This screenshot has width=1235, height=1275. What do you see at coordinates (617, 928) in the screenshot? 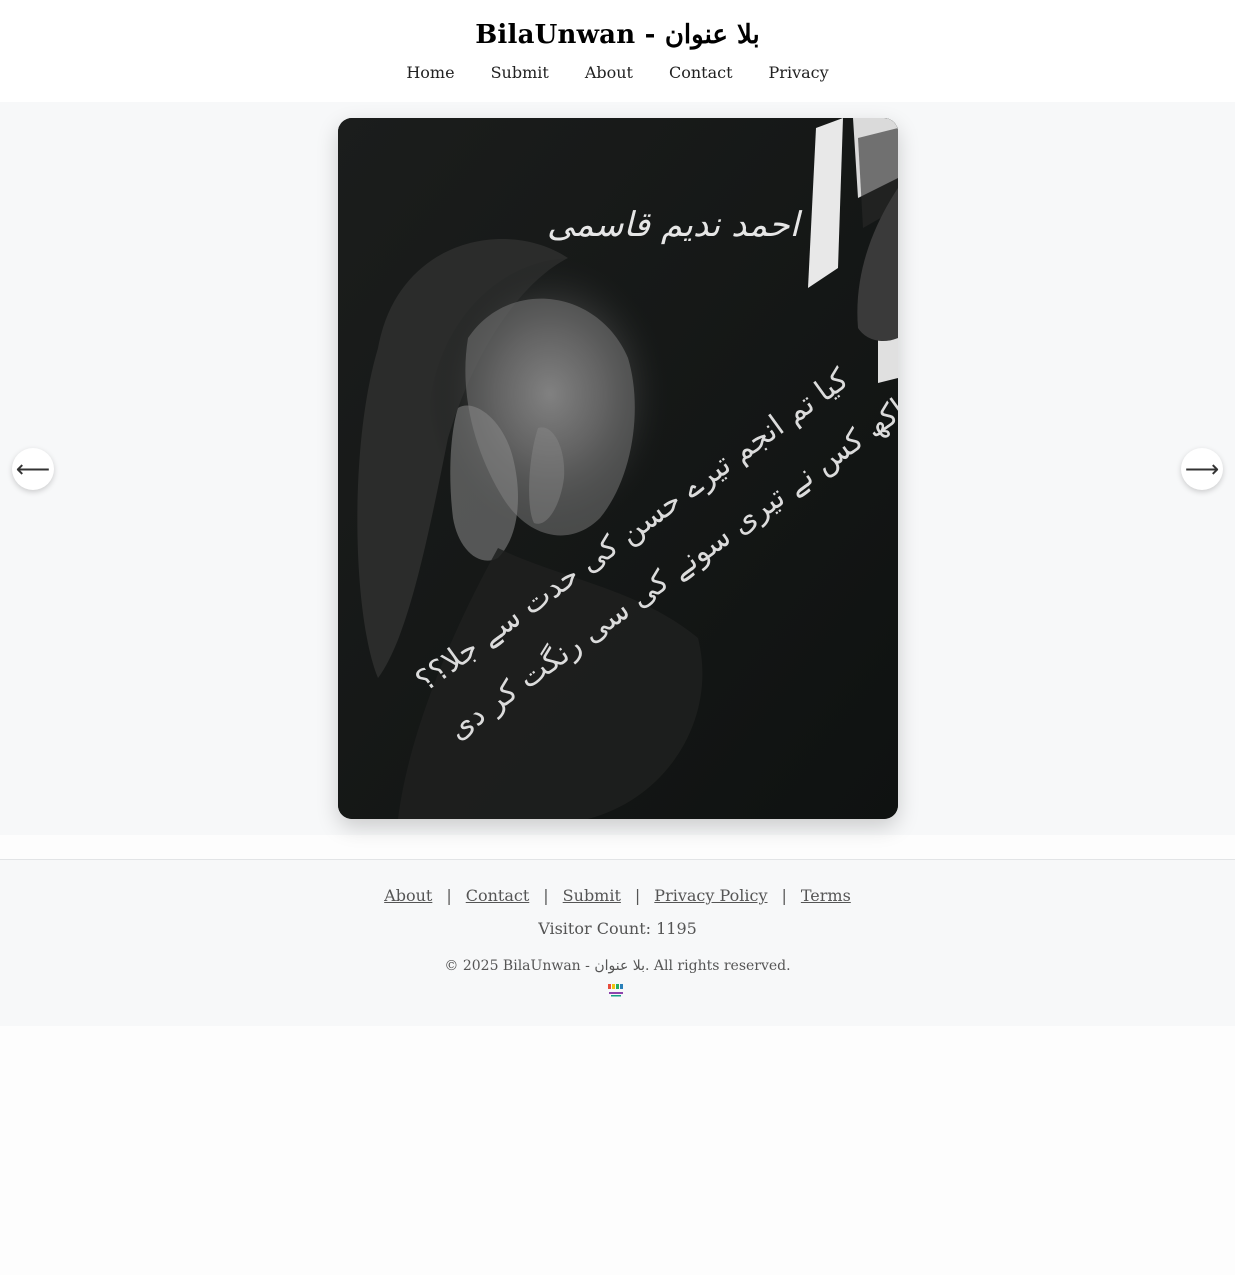
I see `visitor-count: Visitor Count: 1195` at bounding box center [617, 928].